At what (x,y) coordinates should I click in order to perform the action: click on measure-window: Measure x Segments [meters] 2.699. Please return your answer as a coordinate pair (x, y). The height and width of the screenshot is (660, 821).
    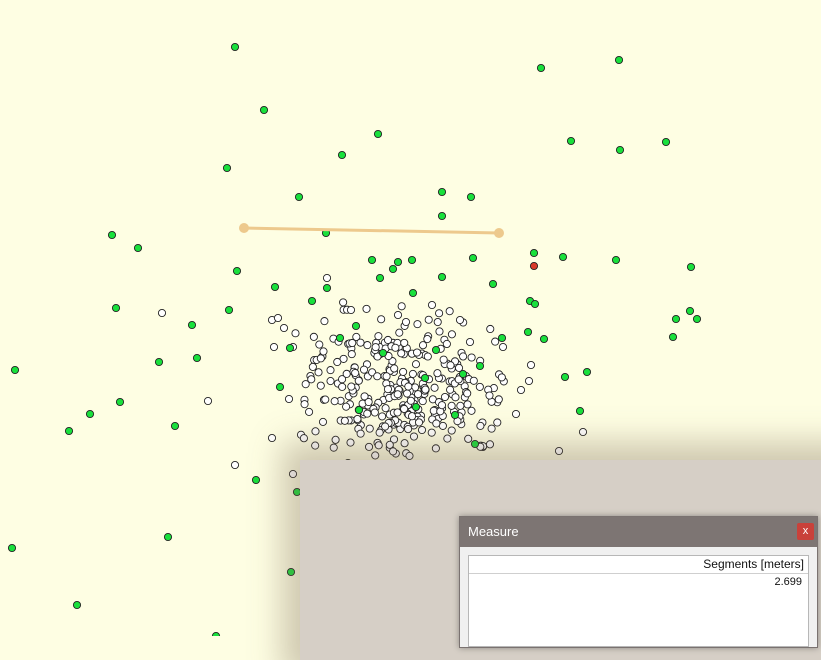
    Looking at the image, I should click on (638, 582).